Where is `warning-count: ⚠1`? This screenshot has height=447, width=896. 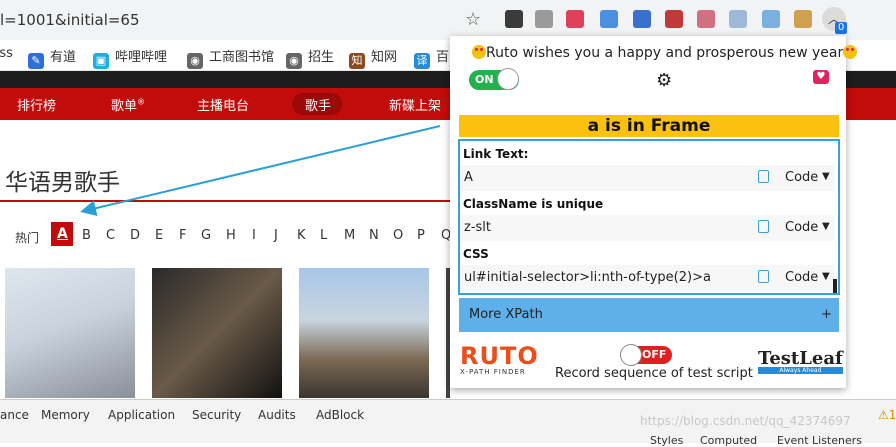 warning-count: ⚠1 is located at coordinates (887, 415).